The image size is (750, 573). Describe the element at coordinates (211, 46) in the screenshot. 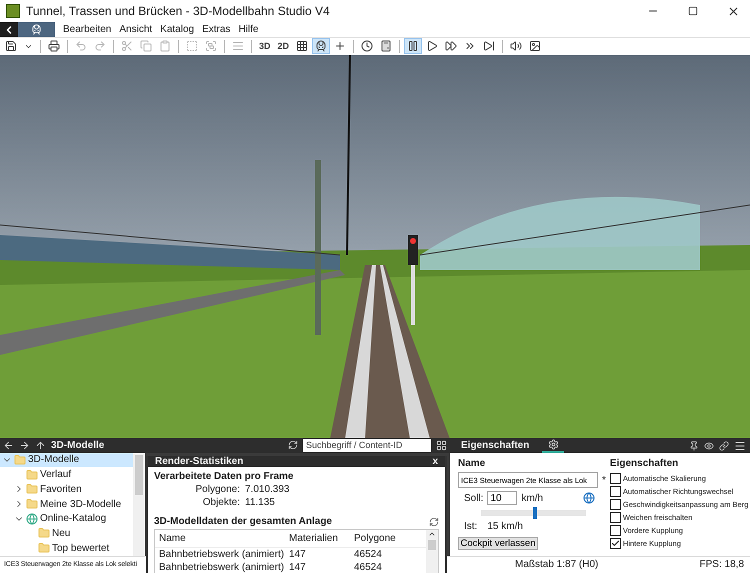

I see `group-icon` at that location.